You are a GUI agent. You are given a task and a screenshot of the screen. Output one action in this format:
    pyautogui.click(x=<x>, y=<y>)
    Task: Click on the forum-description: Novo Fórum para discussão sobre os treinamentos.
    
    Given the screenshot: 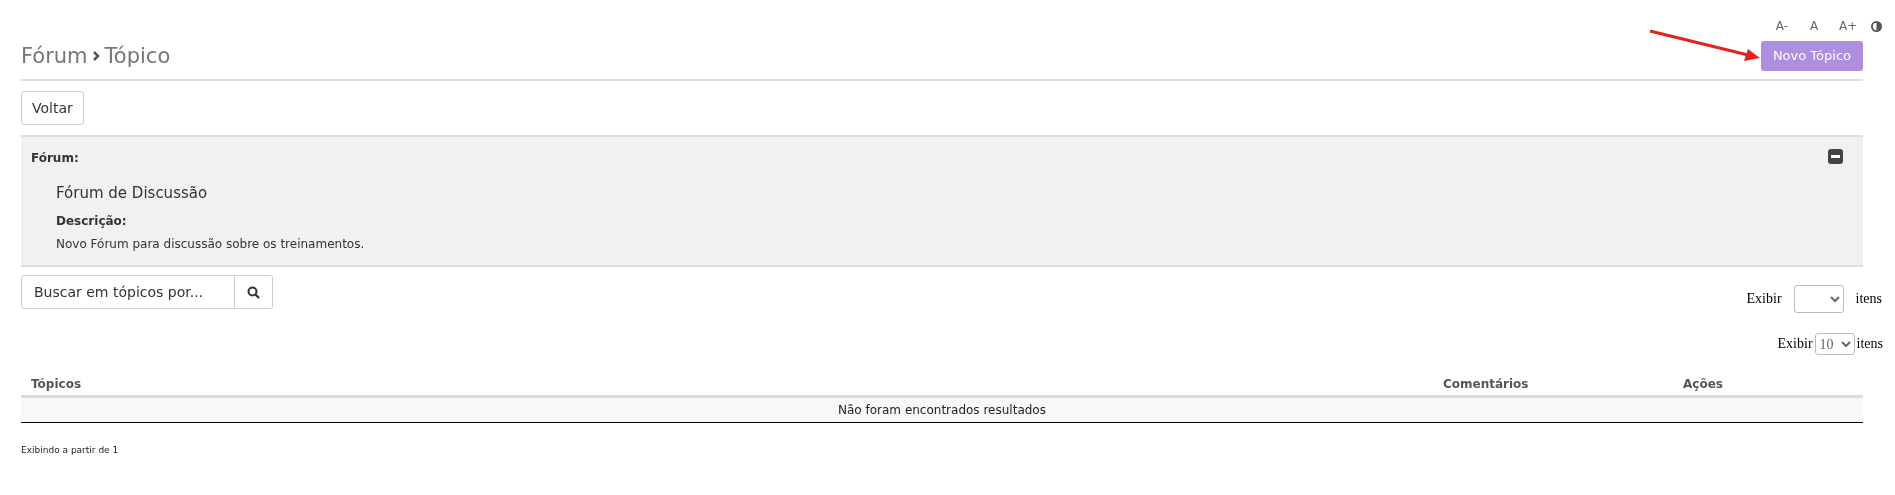 What is the action you would take?
    pyautogui.click(x=211, y=244)
    